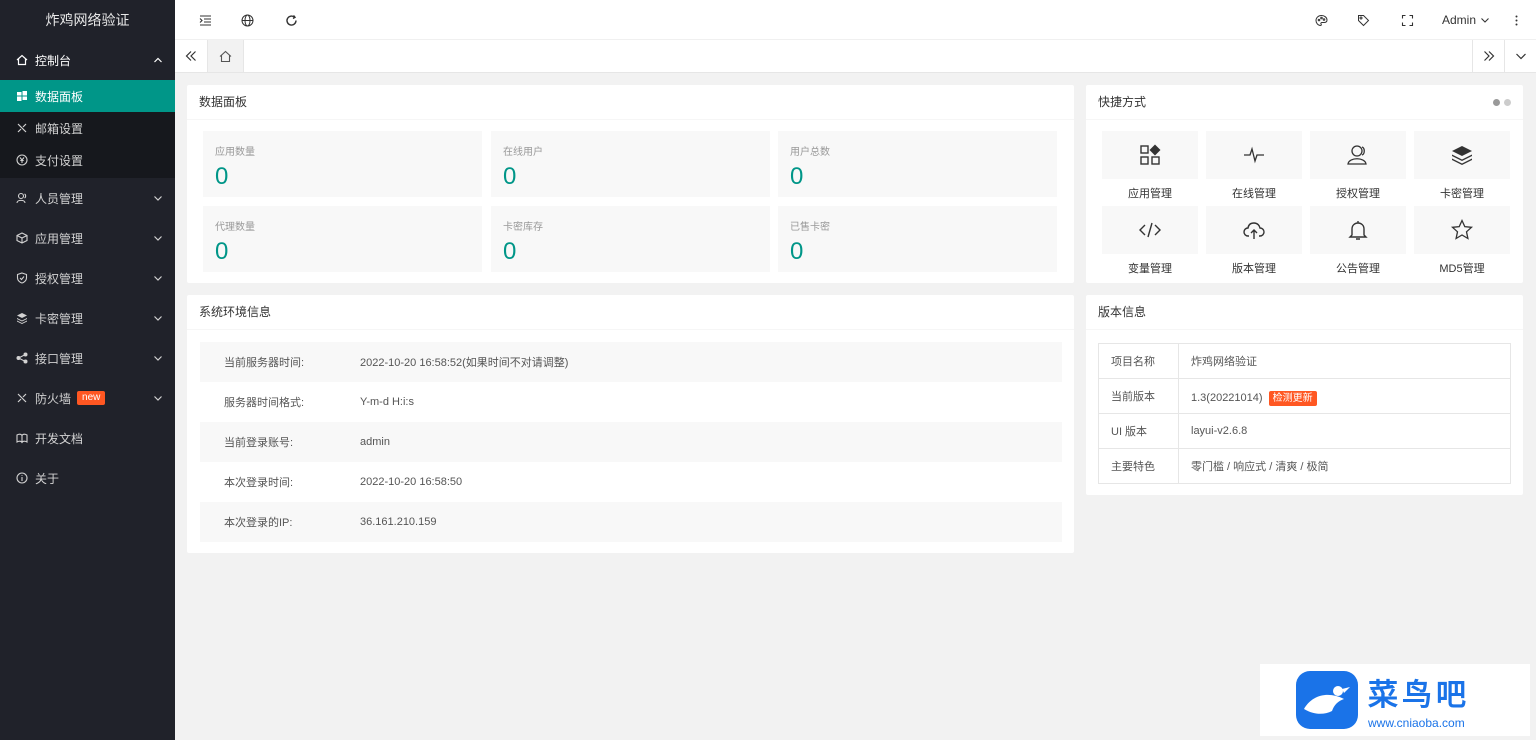 This screenshot has height=740, width=1536. Describe the element at coordinates (1327, 700) in the screenshot. I see `bird-logo-icon` at that location.